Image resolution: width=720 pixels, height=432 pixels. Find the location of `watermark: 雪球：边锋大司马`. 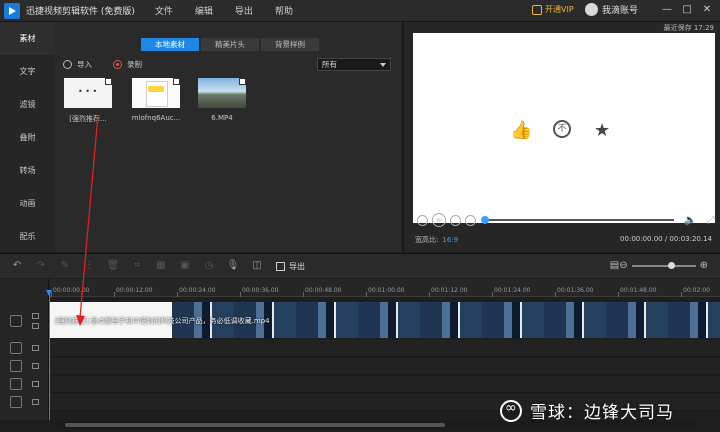

watermark: 雪球：边锋大司马 is located at coordinates (587, 410).